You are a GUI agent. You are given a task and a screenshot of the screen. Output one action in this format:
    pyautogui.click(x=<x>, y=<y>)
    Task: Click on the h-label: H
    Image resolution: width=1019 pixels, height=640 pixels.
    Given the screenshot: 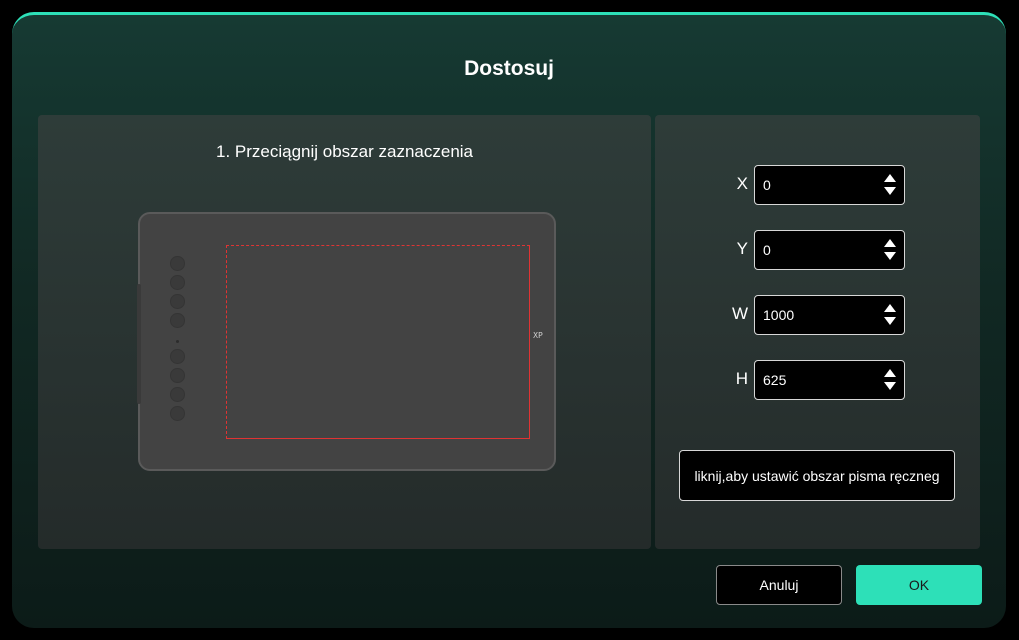 What is the action you would take?
    pyautogui.click(x=741, y=378)
    